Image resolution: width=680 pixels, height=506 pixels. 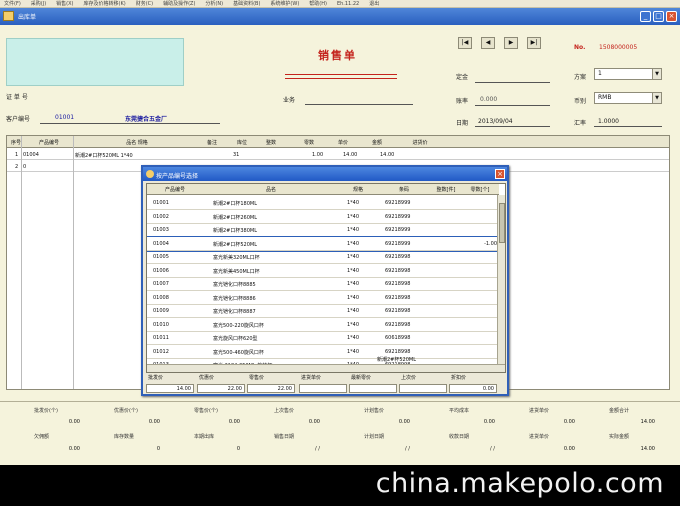 I want to click on price-field: 优惠价 22.00, so click(x=222, y=385).